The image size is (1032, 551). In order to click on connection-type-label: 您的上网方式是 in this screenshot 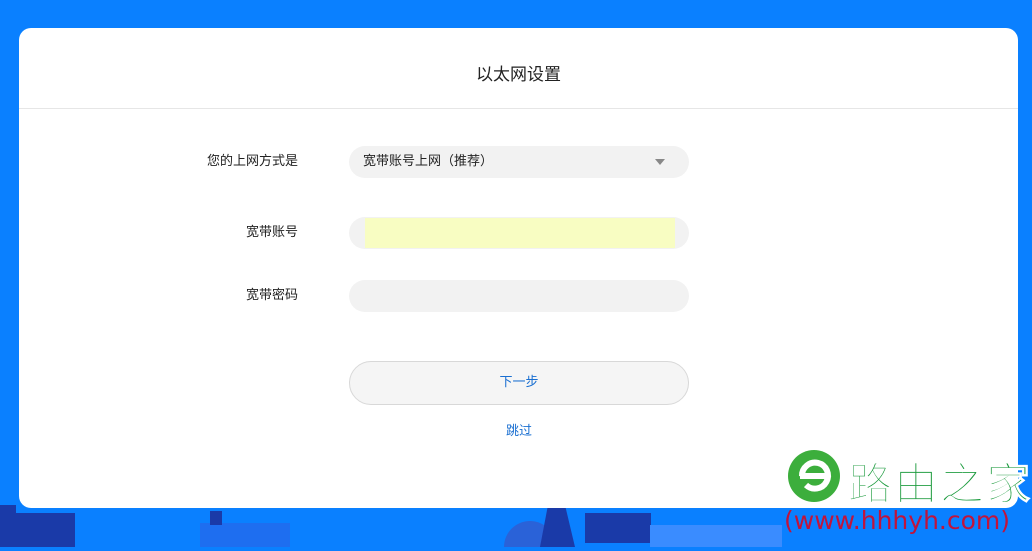, I will do `click(252, 161)`.